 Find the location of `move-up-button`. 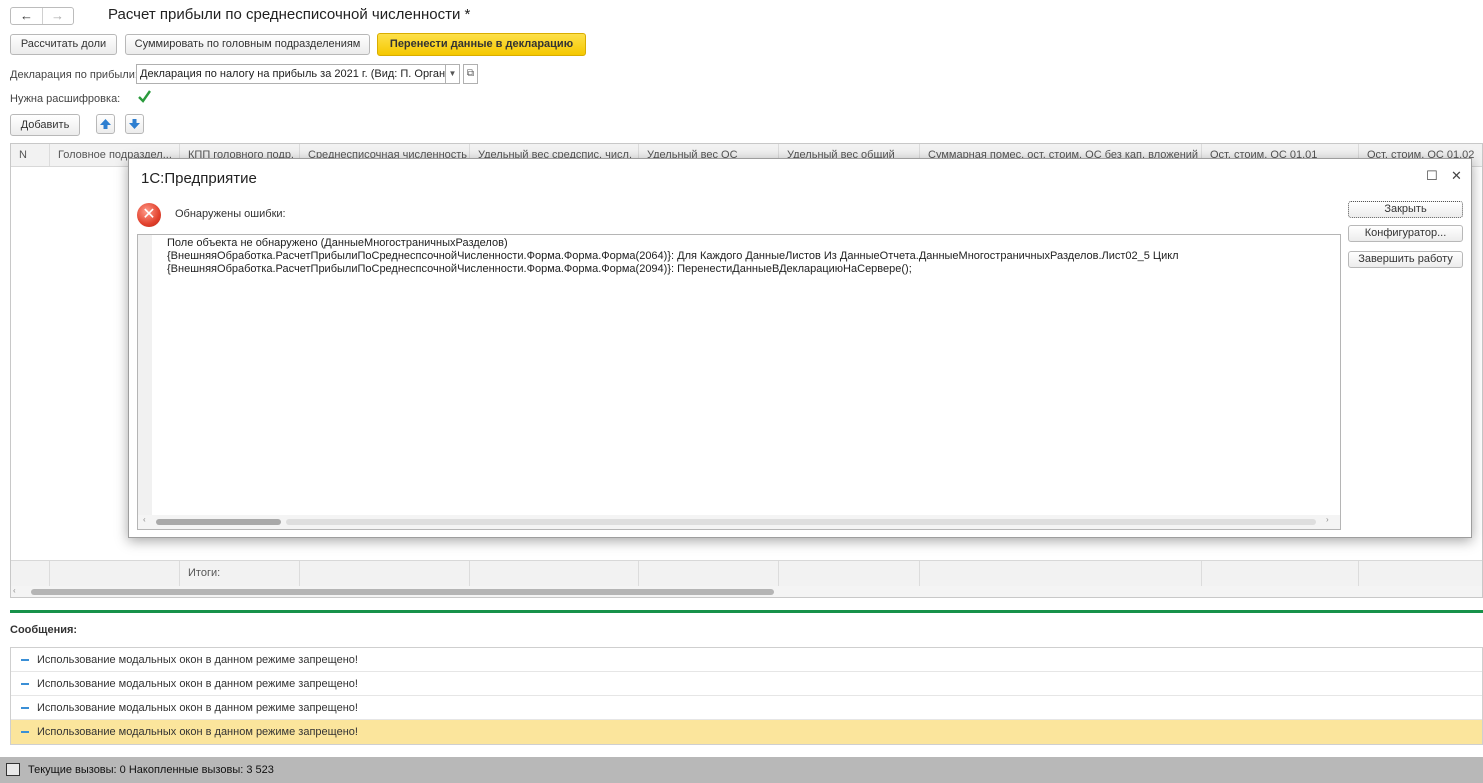

move-up-button is located at coordinates (105, 124).